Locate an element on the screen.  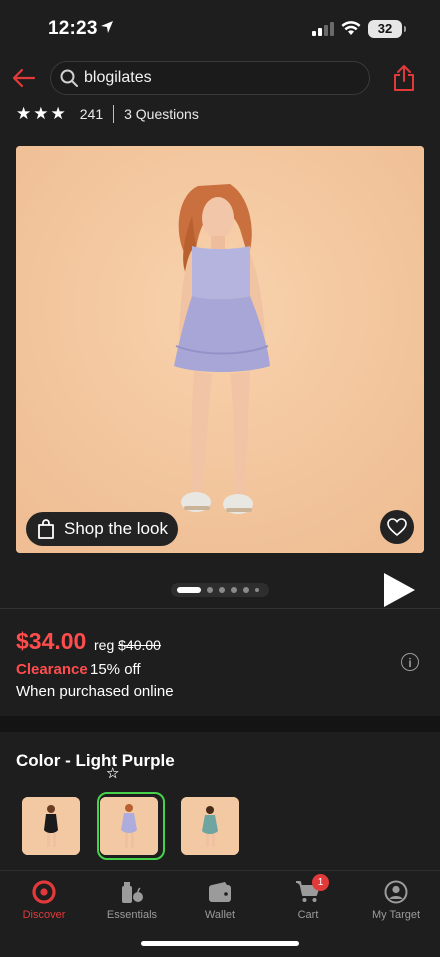
carousel-dot-active is located at coordinates (189, 590).